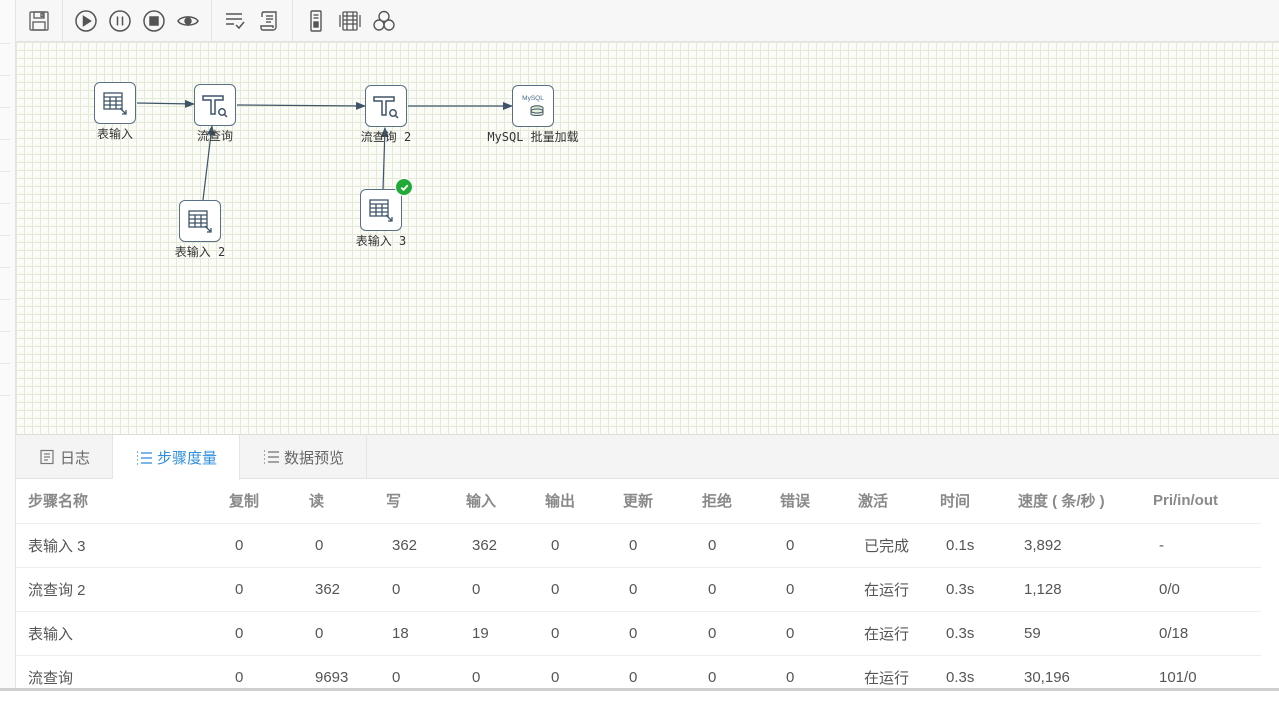 The image size is (1279, 706). I want to click on metric-cell: 30,196, so click(1073, 672).